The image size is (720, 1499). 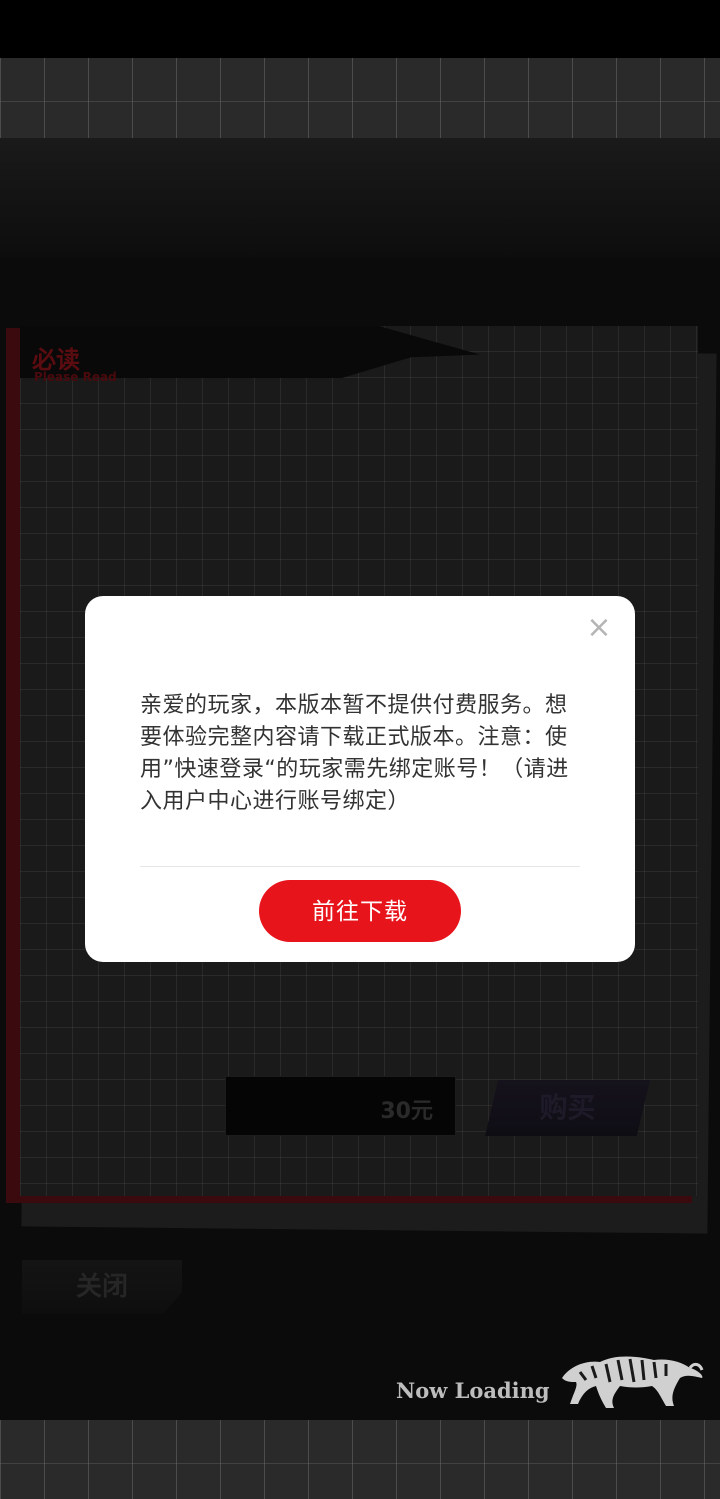 I want to click on download-button: 前往下载, so click(x=360, y=911).